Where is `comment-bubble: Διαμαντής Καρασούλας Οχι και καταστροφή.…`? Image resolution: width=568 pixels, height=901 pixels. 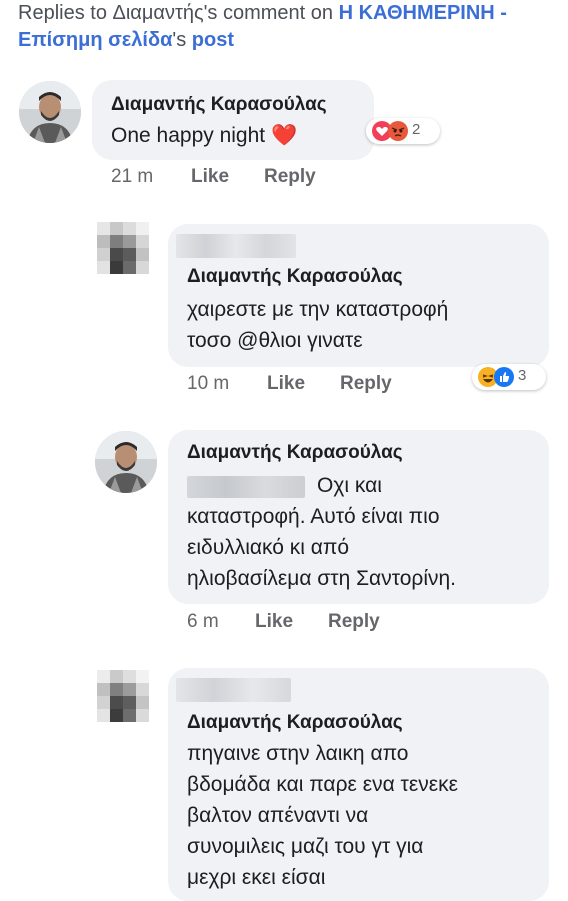 comment-bubble: Διαμαντής Καρασούλας Οχι και καταστροφή.… is located at coordinates (358, 517).